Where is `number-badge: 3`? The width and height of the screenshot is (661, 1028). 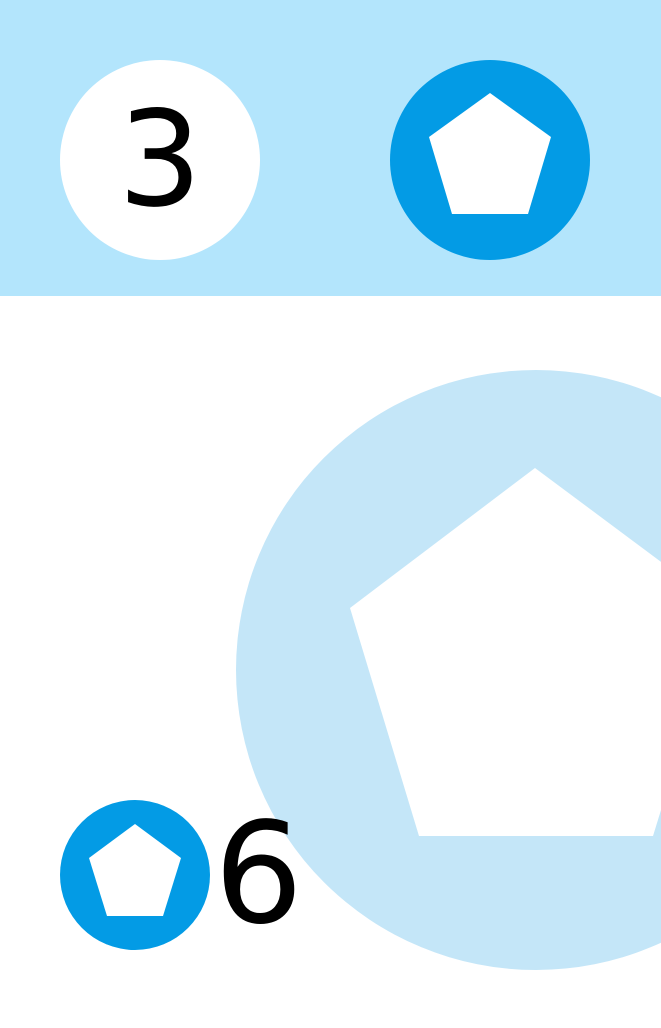
number-badge: 3 is located at coordinates (160, 160).